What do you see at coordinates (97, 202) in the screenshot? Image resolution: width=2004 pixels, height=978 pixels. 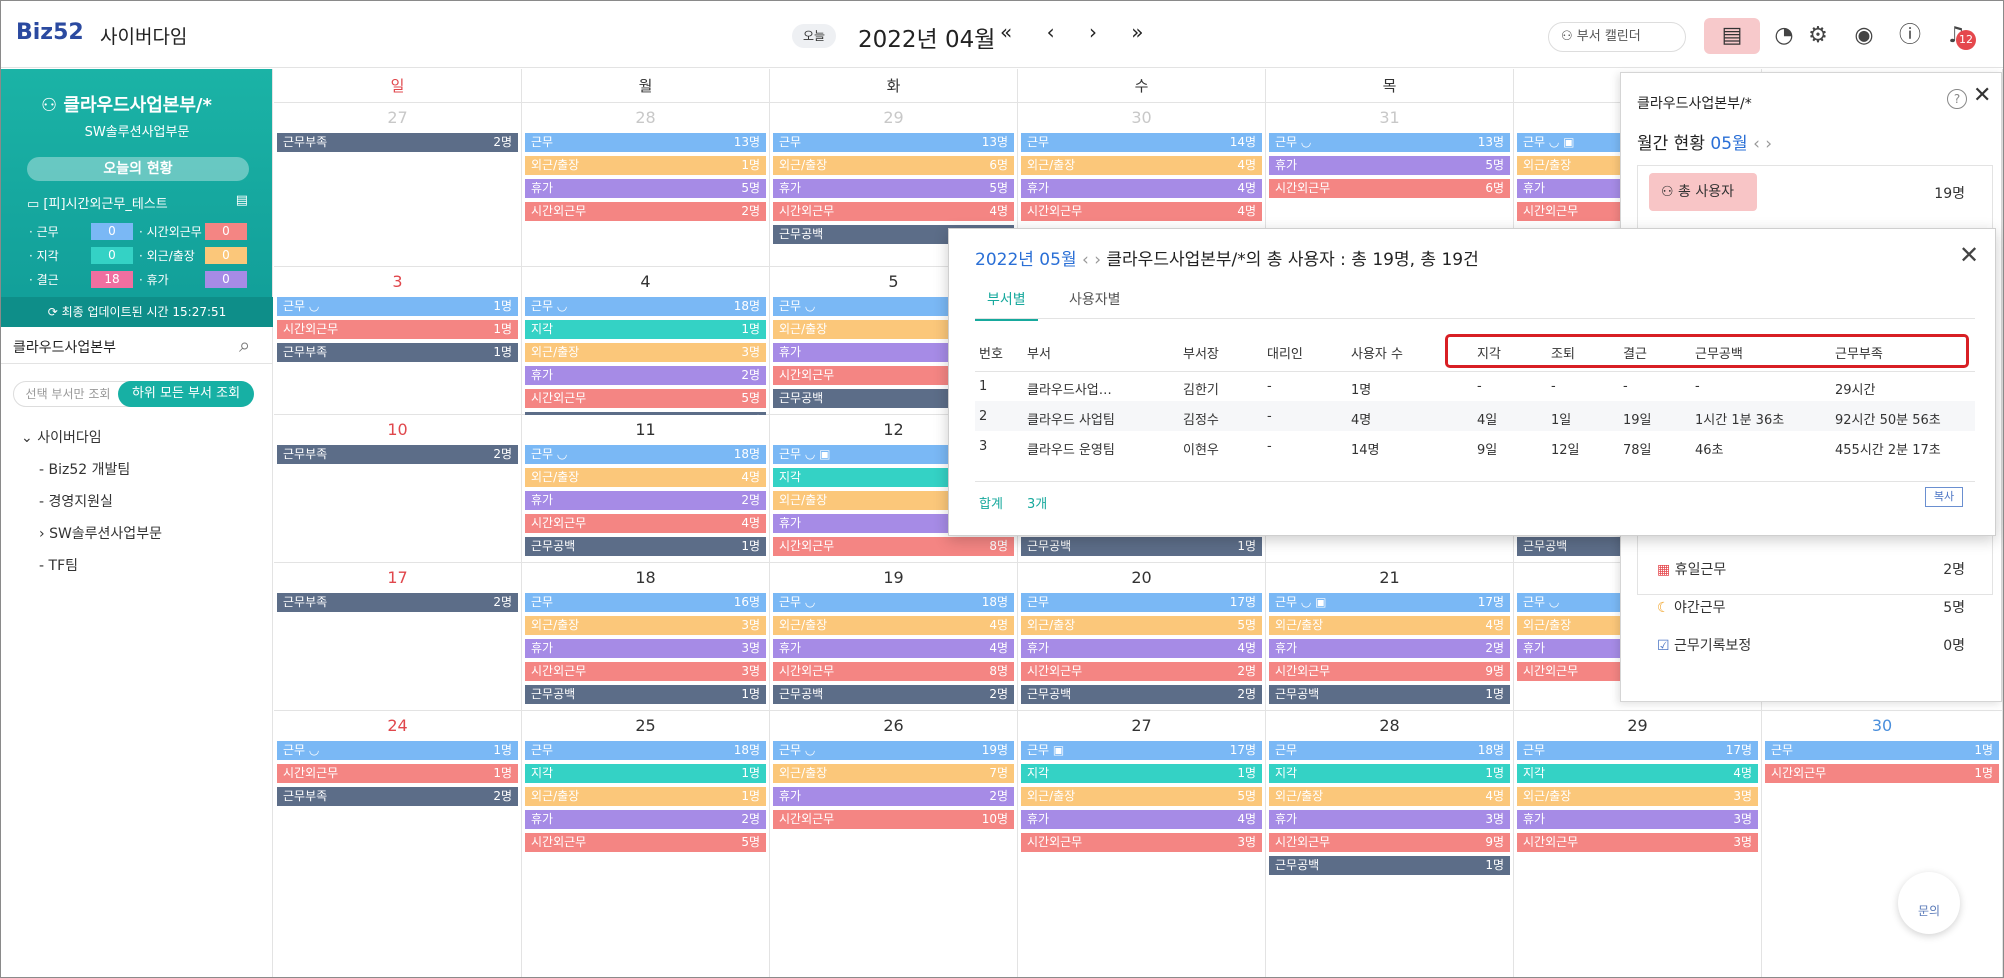 I see `schedule-name: ▭ [피]시간외근무_테스트` at bounding box center [97, 202].